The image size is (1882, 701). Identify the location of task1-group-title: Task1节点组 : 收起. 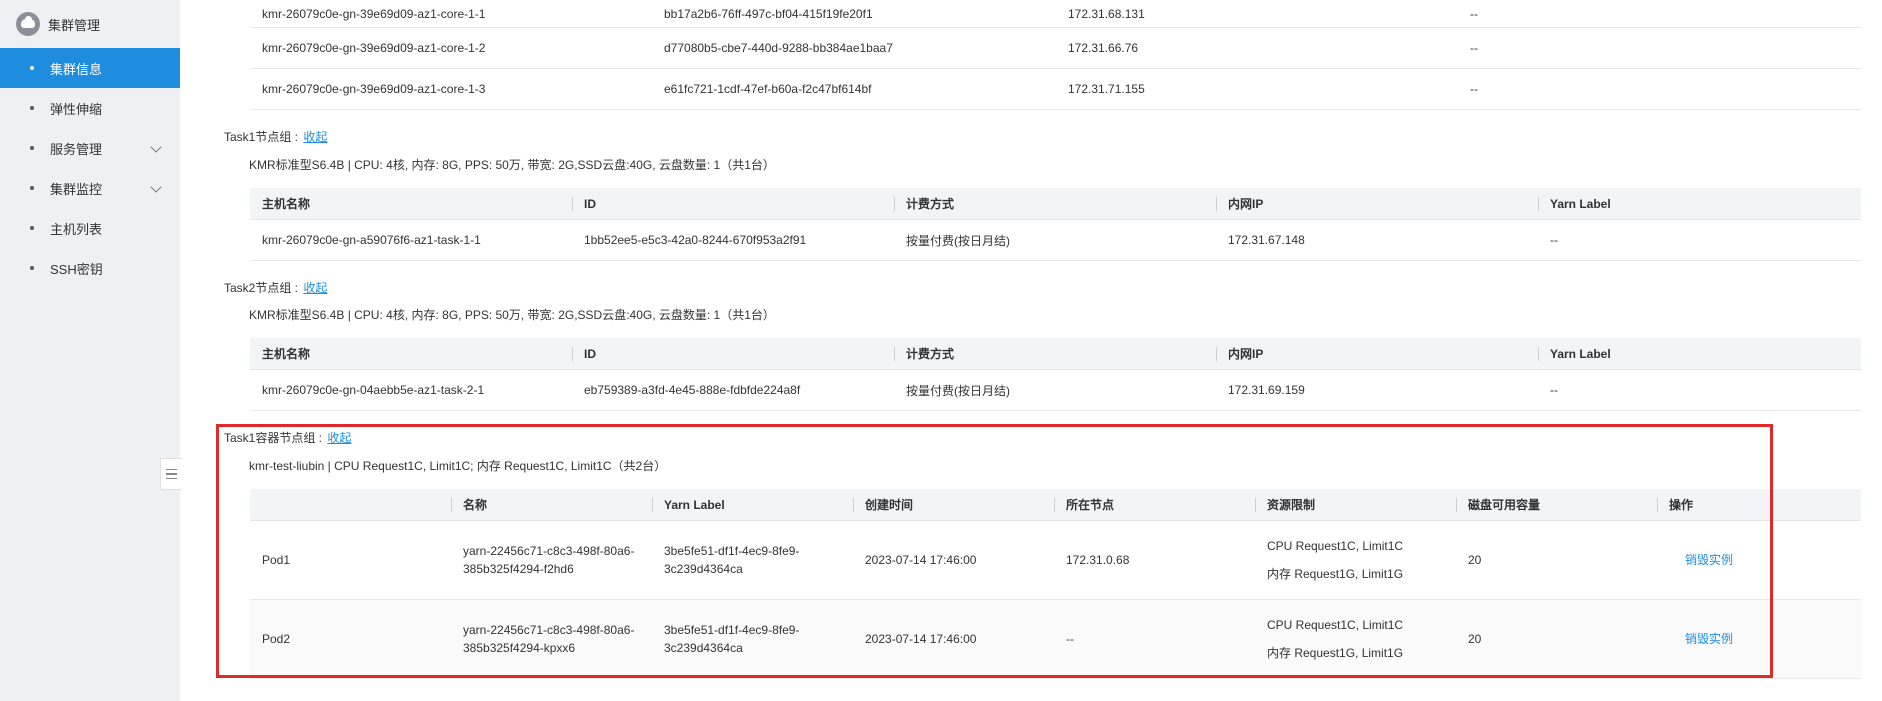
(275, 136).